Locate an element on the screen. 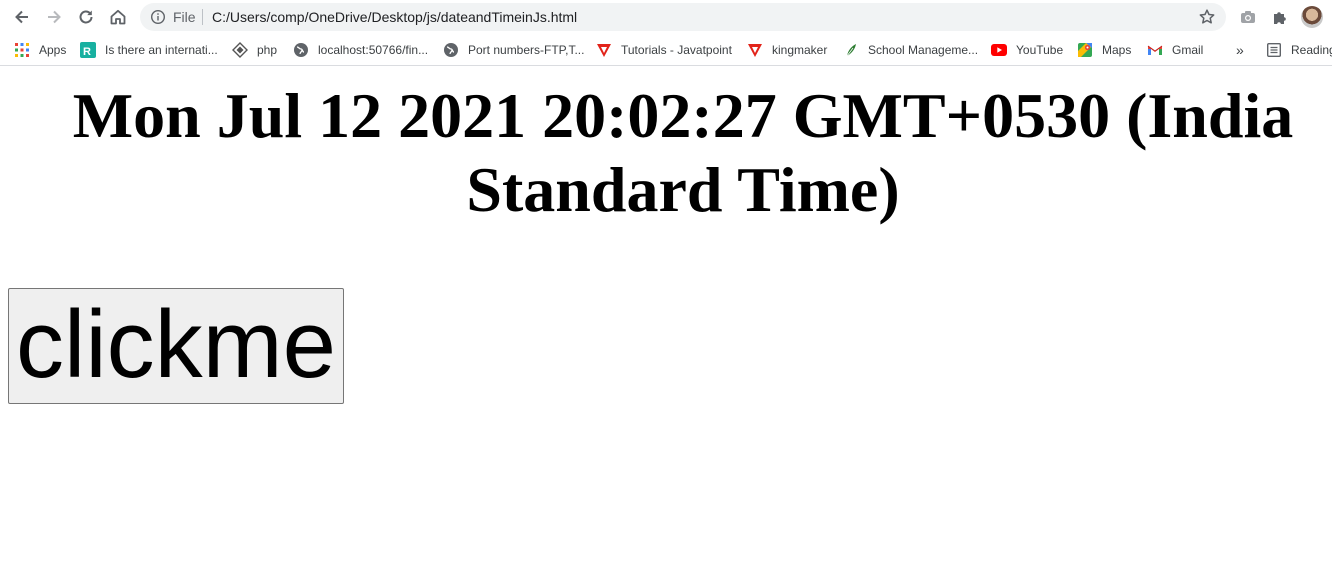 Image resolution: width=1332 pixels, height=580 pixels. scheme-label: File is located at coordinates (184, 17).